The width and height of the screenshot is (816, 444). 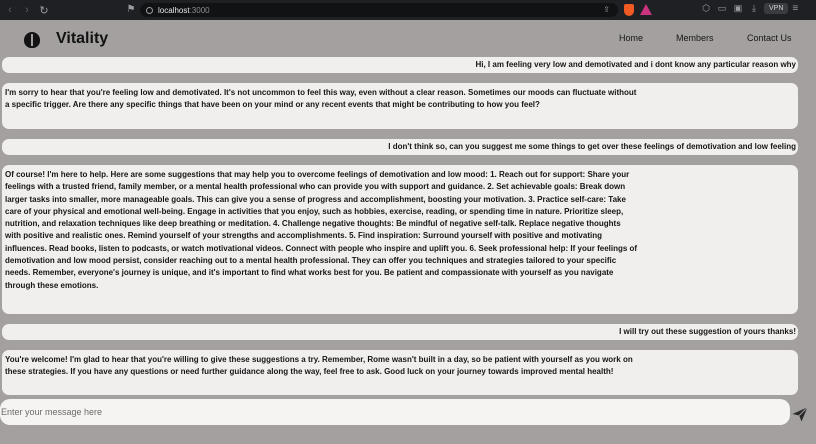 I want to click on page-footer-area, so click(x=408, y=437).